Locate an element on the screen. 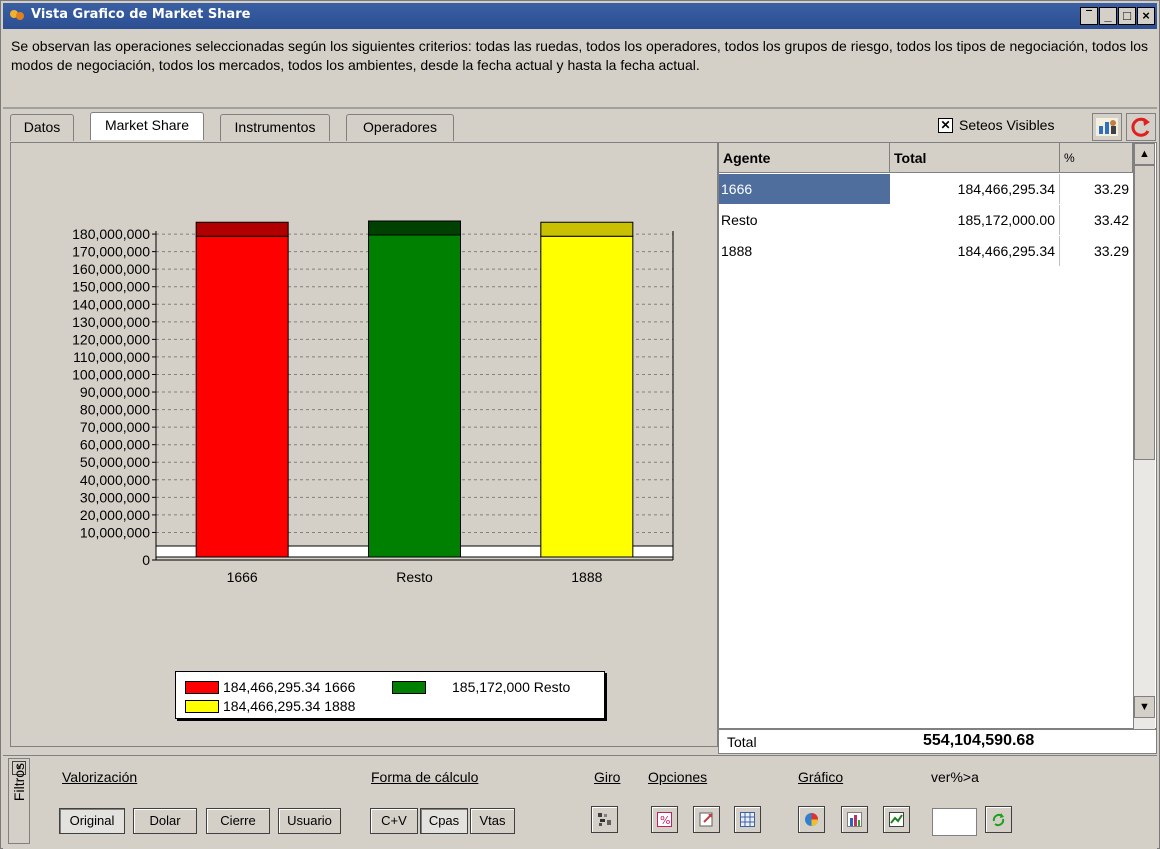 The image size is (1160, 849). seteos-visibles-toggle: ✕ Seteos Visibles is located at coordinates (996, 125).